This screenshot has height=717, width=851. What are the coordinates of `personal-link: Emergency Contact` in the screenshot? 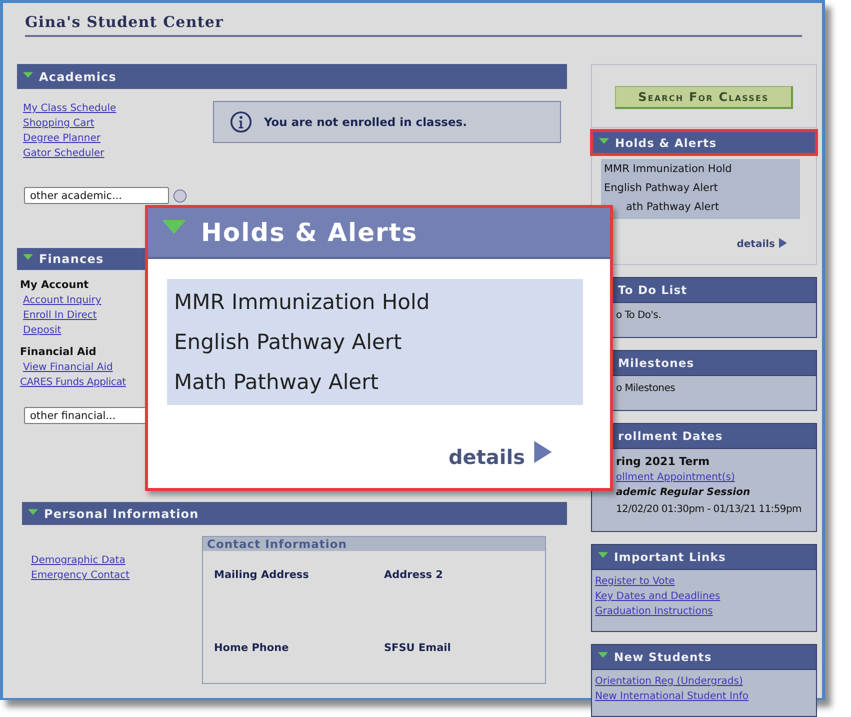 It's located at (80, 575).